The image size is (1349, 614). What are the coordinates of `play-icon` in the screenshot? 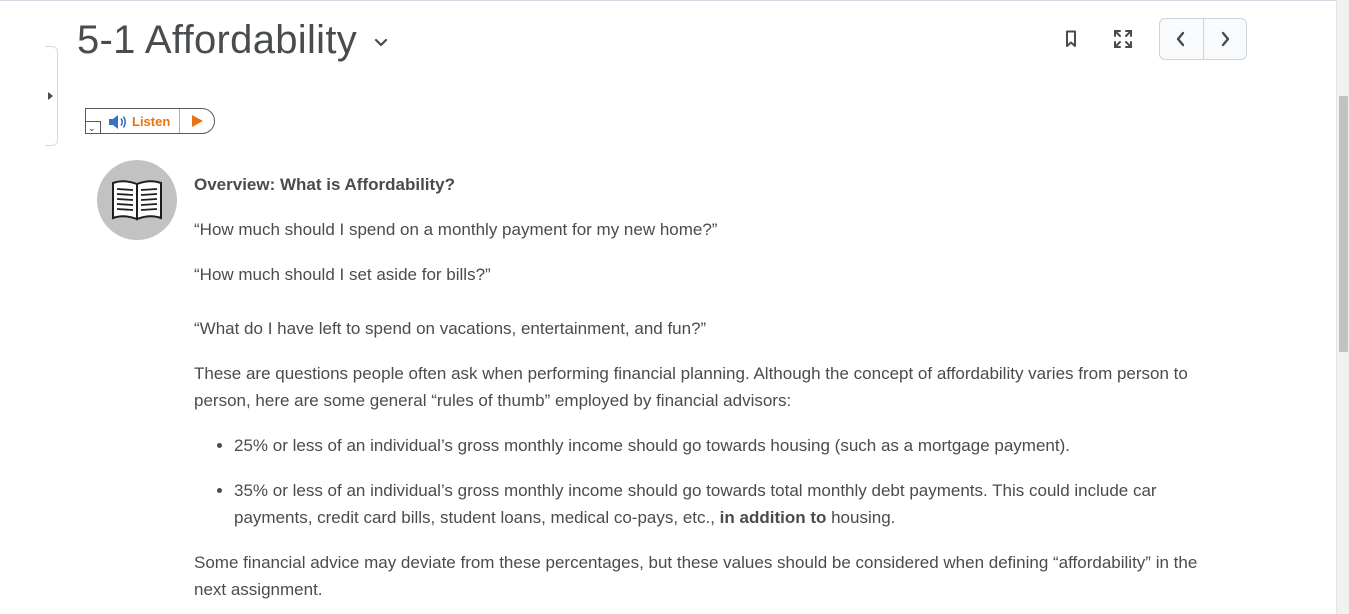 It's located at (197, 121).